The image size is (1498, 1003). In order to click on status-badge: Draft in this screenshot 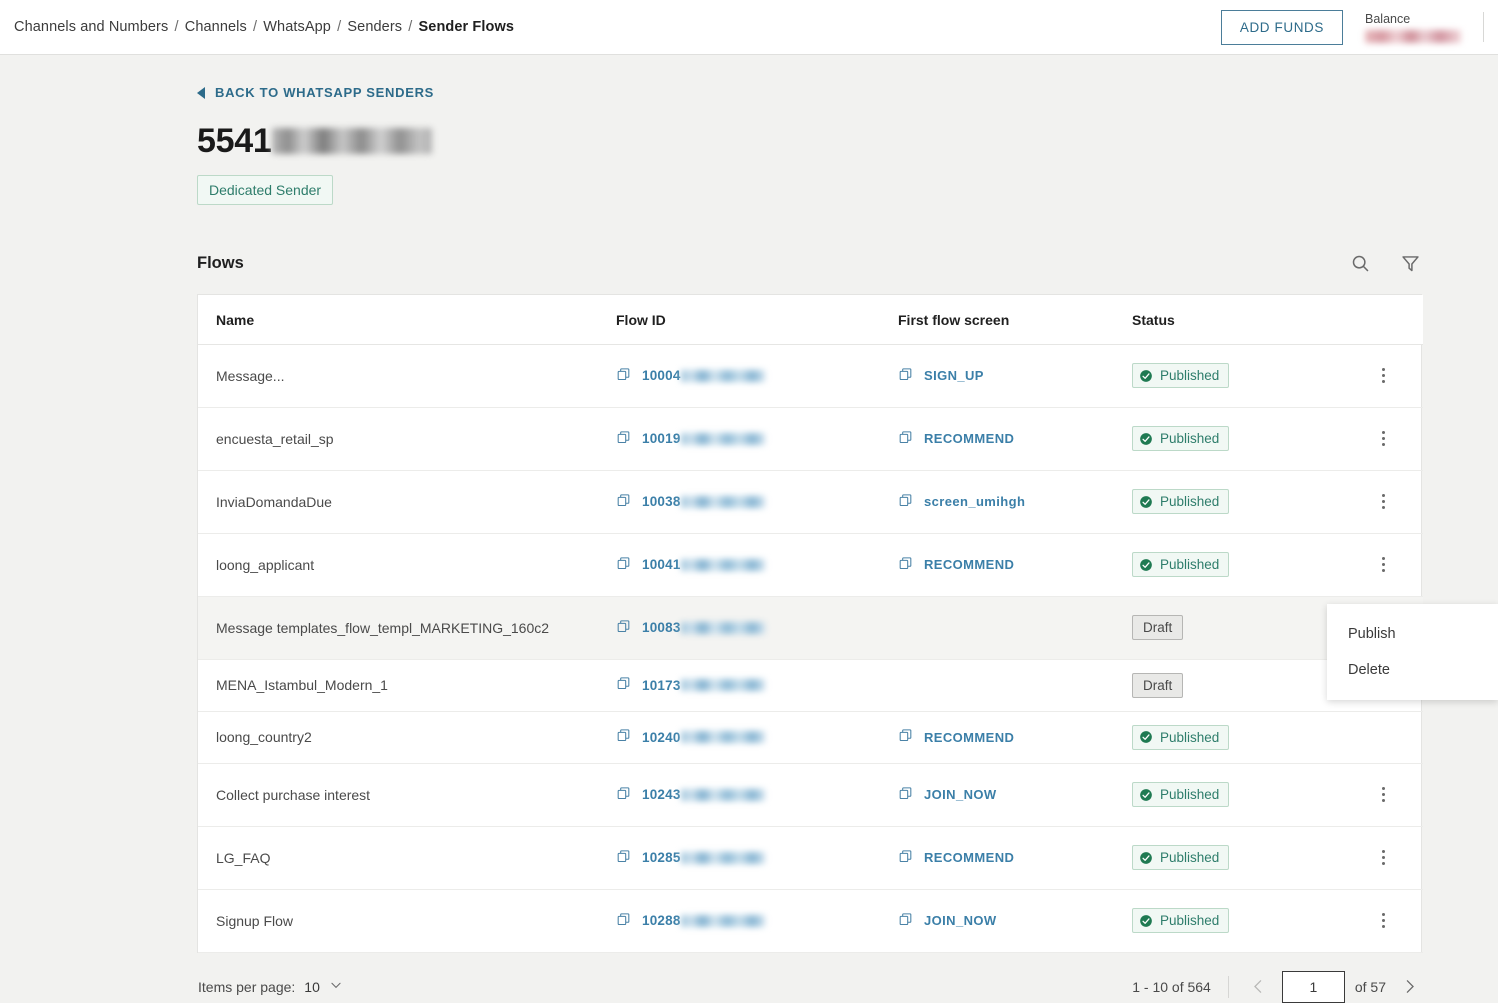, I will do `click(1158, 685)`.